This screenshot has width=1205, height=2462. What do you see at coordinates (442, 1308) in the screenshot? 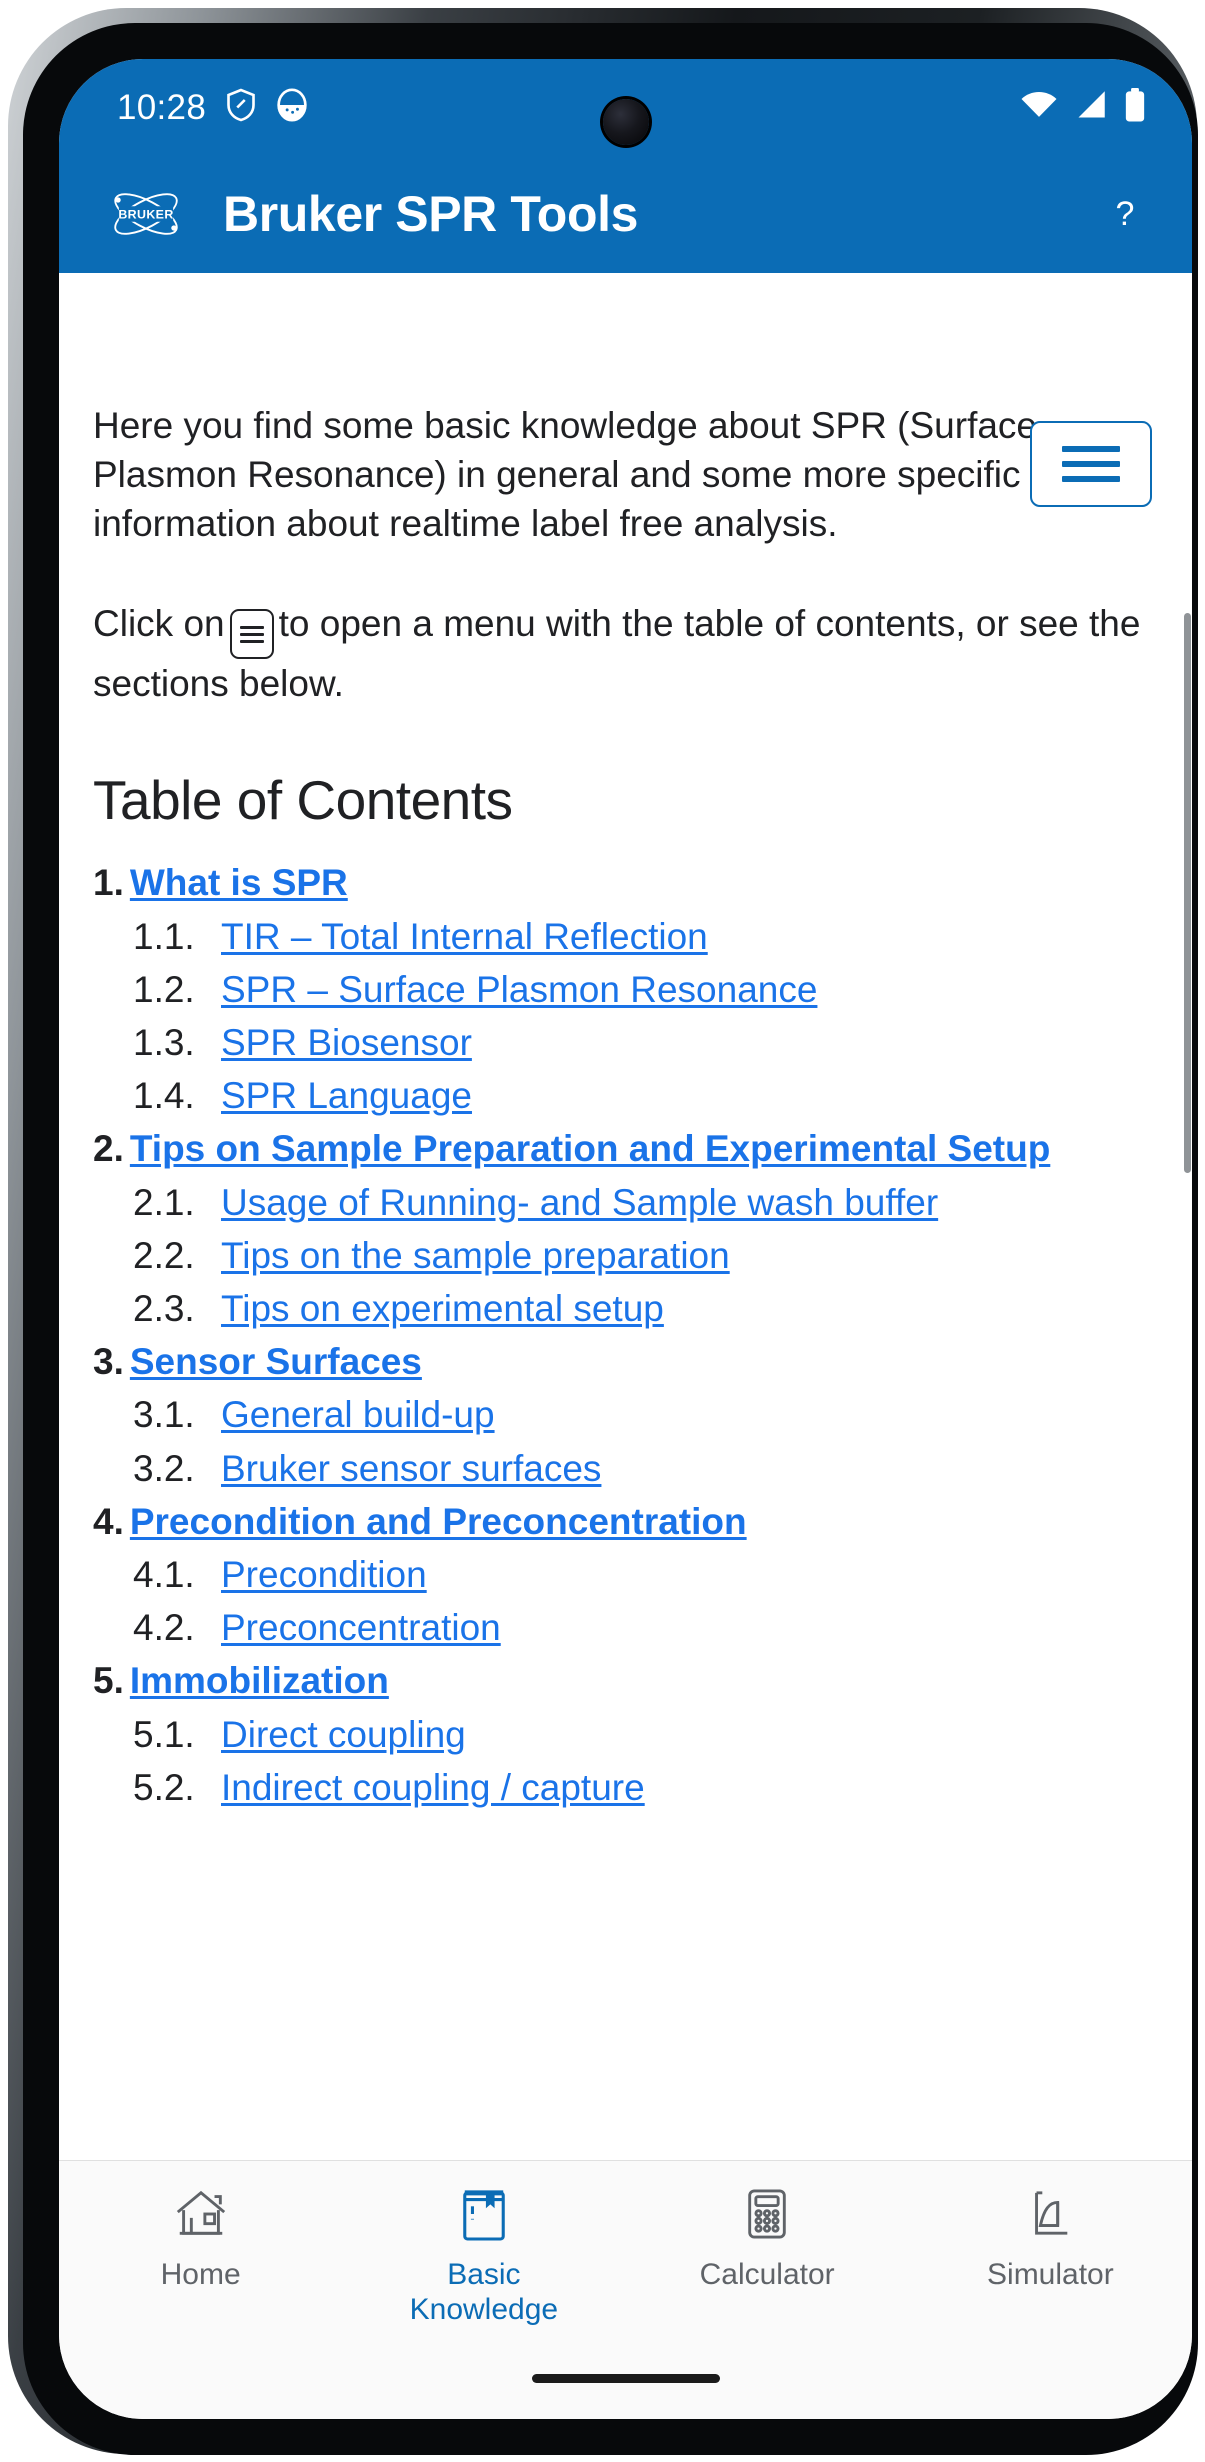
I see `toc-subsection-link: Tips on experimental setup` at bounding box center [442, 1308].